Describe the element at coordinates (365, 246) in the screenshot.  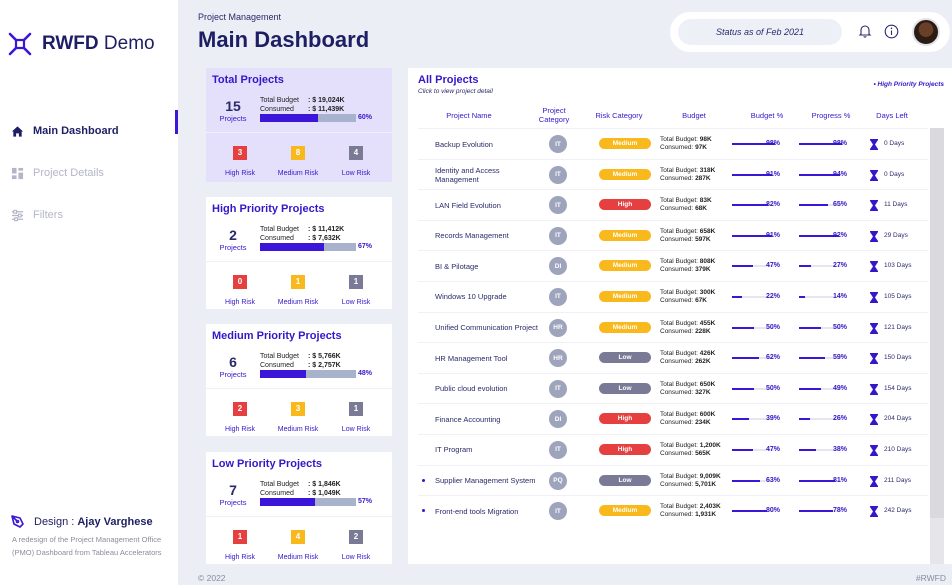
I see `consumption-pct: 67%` at that location.